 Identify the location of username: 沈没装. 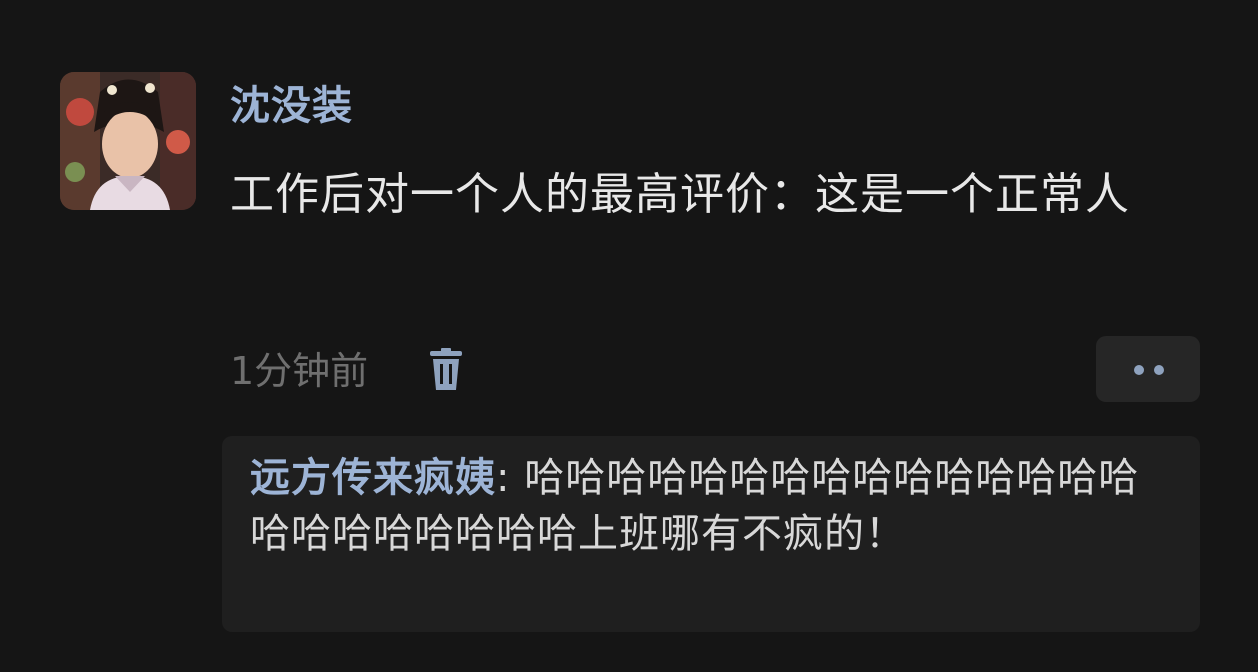
(720, 106).